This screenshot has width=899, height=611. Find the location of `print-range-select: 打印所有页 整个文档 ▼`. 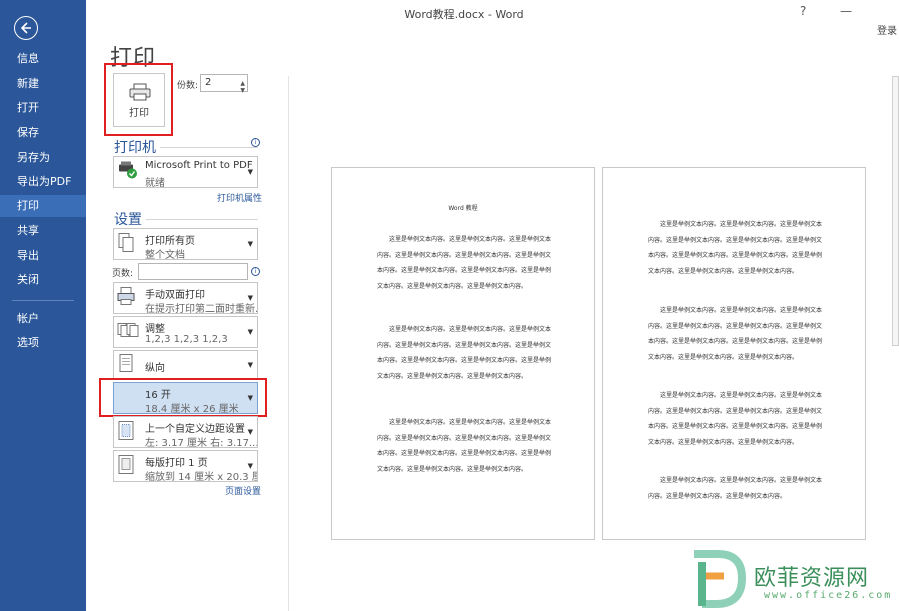

print-range-select: 打印所有页 整个文档 ▼ is located at coordinates (185, 244).